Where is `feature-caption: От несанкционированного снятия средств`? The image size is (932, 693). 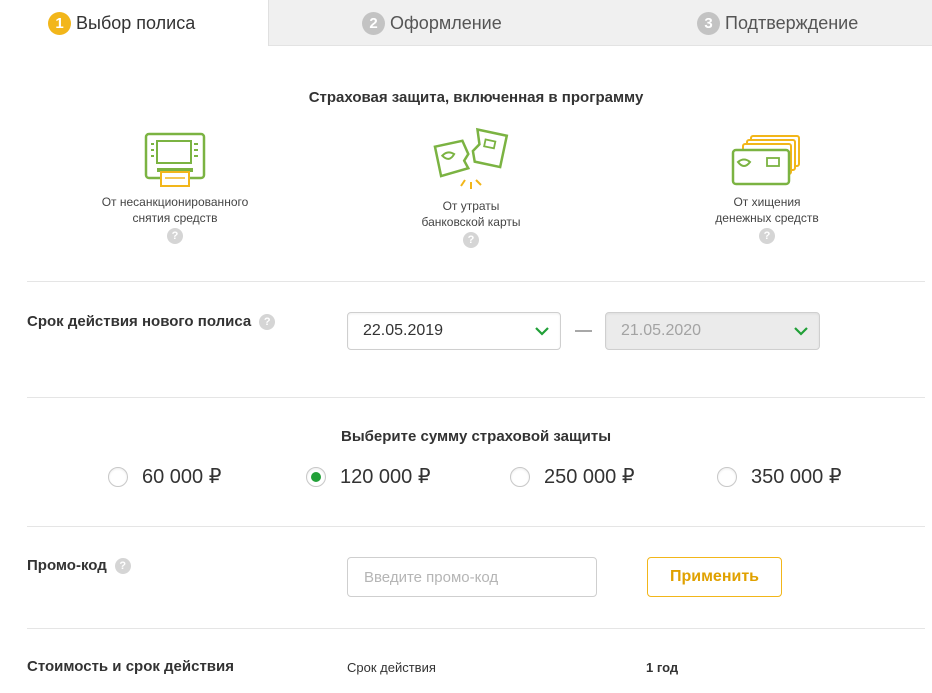
feature-caption: От несанкционированного снятия средств is located at coordinates (175, 210).